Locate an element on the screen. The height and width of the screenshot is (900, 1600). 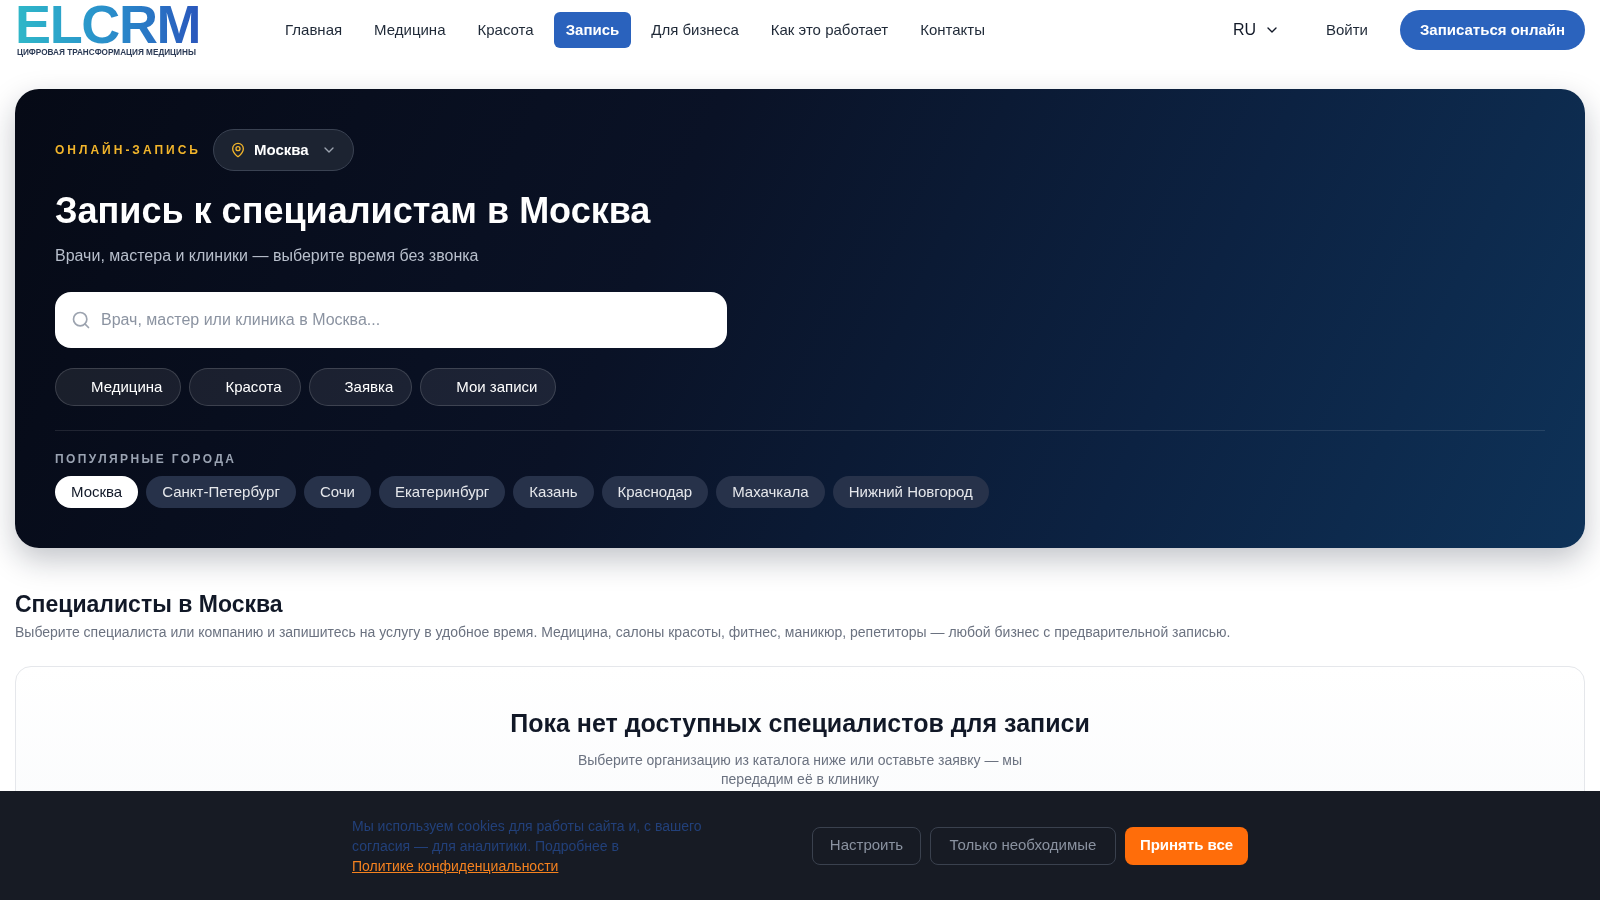
quick-link-chip: Медицина is located at coordinates (118, 387).